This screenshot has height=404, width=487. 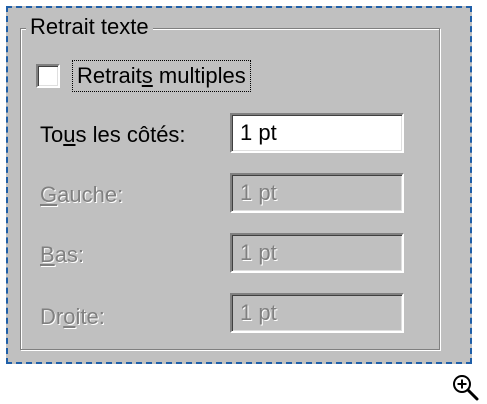 What do you see at coordinates (113, 134) in the screenshot?
I see `all-sides-label: Tous les côtés:` at bounding box center [113, 134].